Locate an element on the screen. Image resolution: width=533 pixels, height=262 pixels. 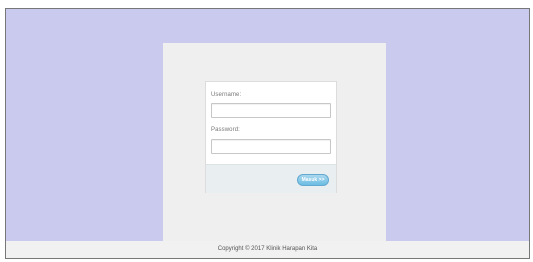
username-input is located at coordinates (271, 110).